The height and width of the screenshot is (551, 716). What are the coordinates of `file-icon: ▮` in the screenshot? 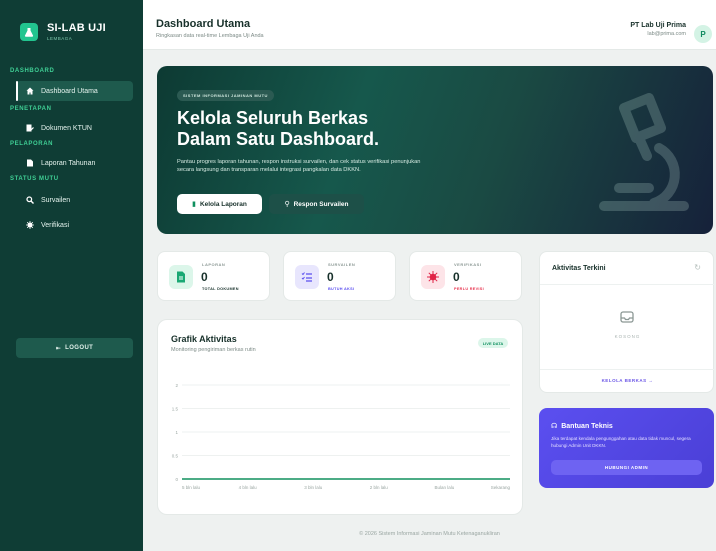 It's located at (194, 204).